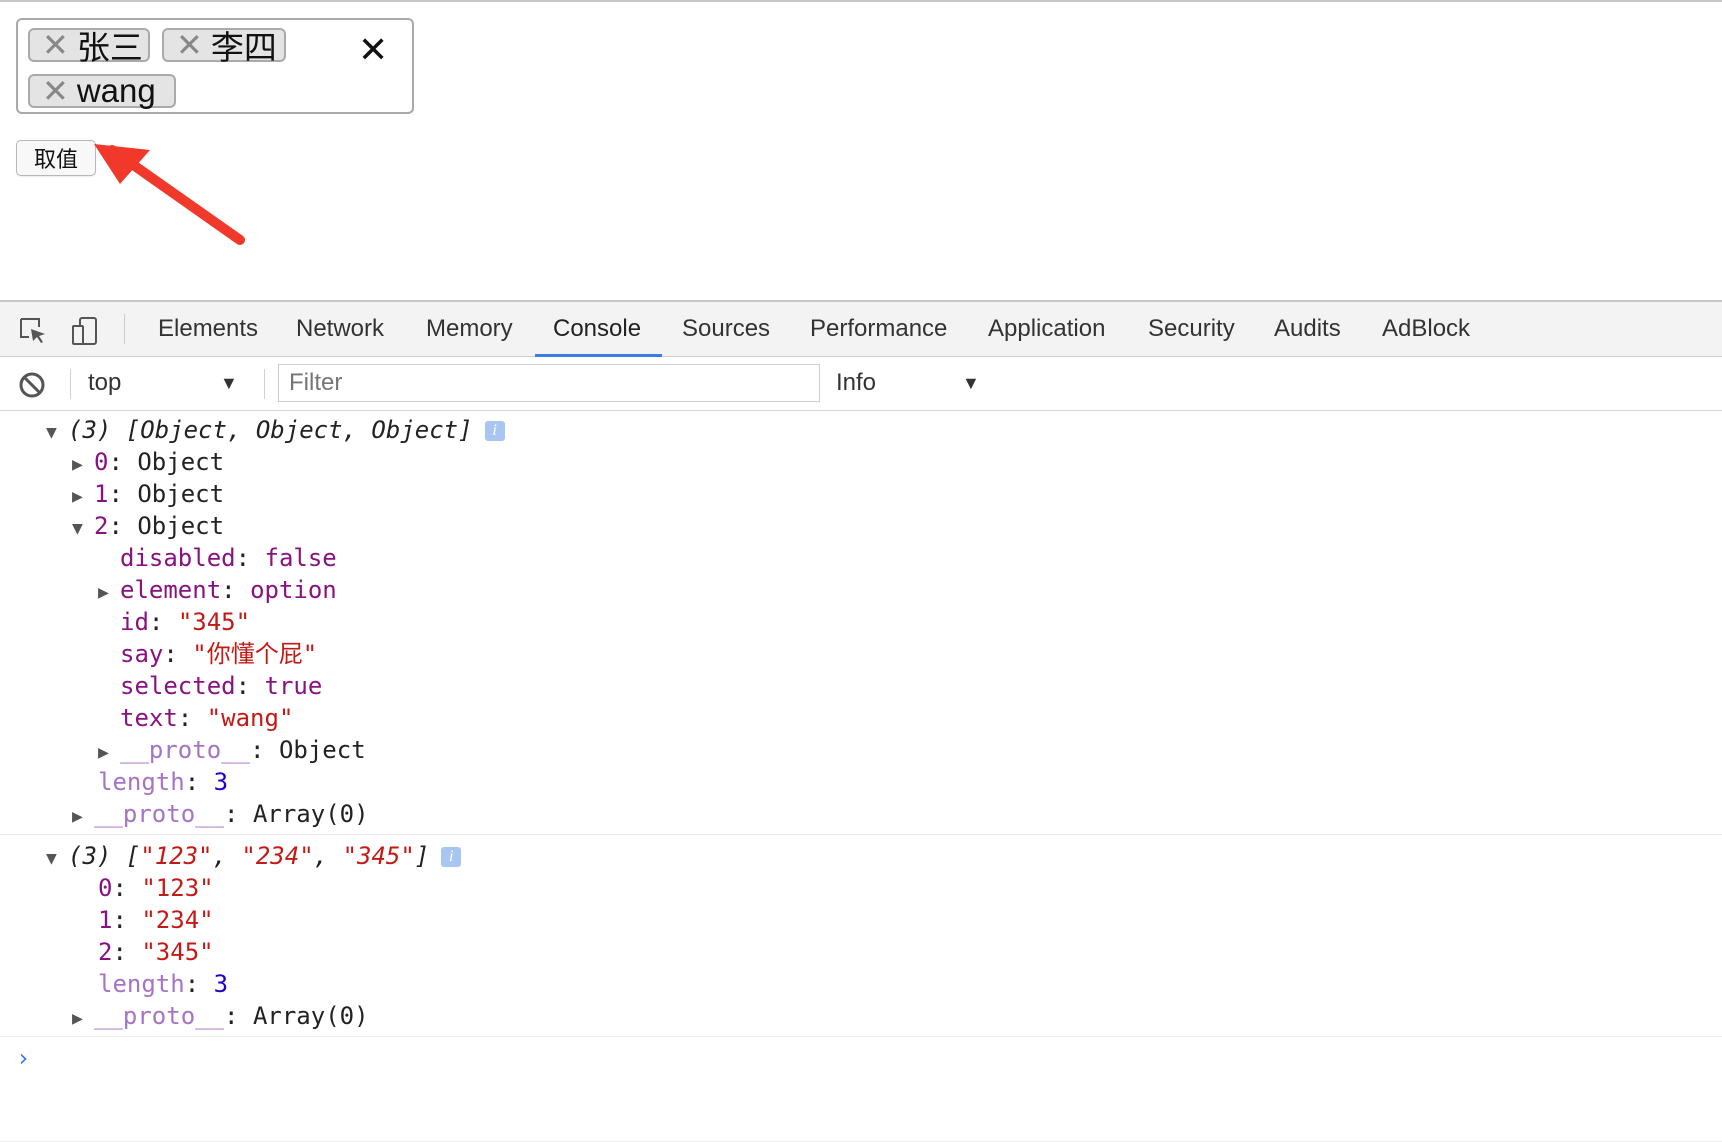  Describe the element at coordinates (228, 558) in the screenshot. I see `console-prop-row: disabled: false` at that location.